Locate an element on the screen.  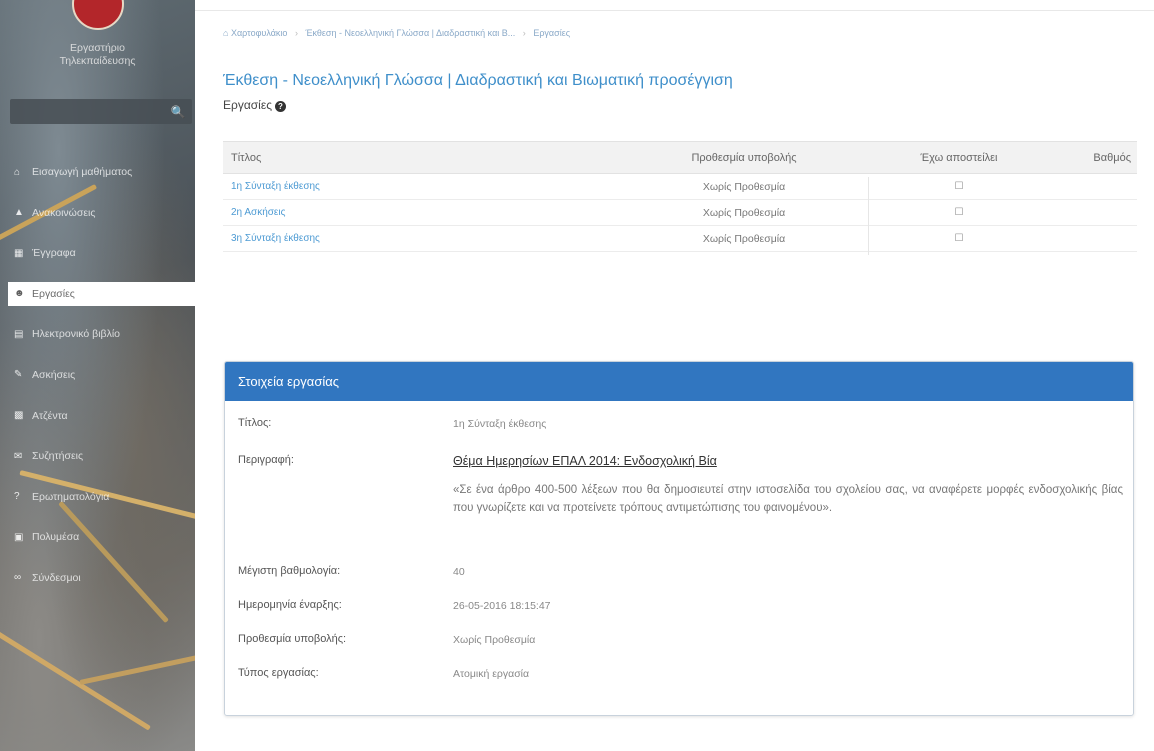
deadline-label: Προθεσμία υποβολής: is located at coordinates (292, 639).